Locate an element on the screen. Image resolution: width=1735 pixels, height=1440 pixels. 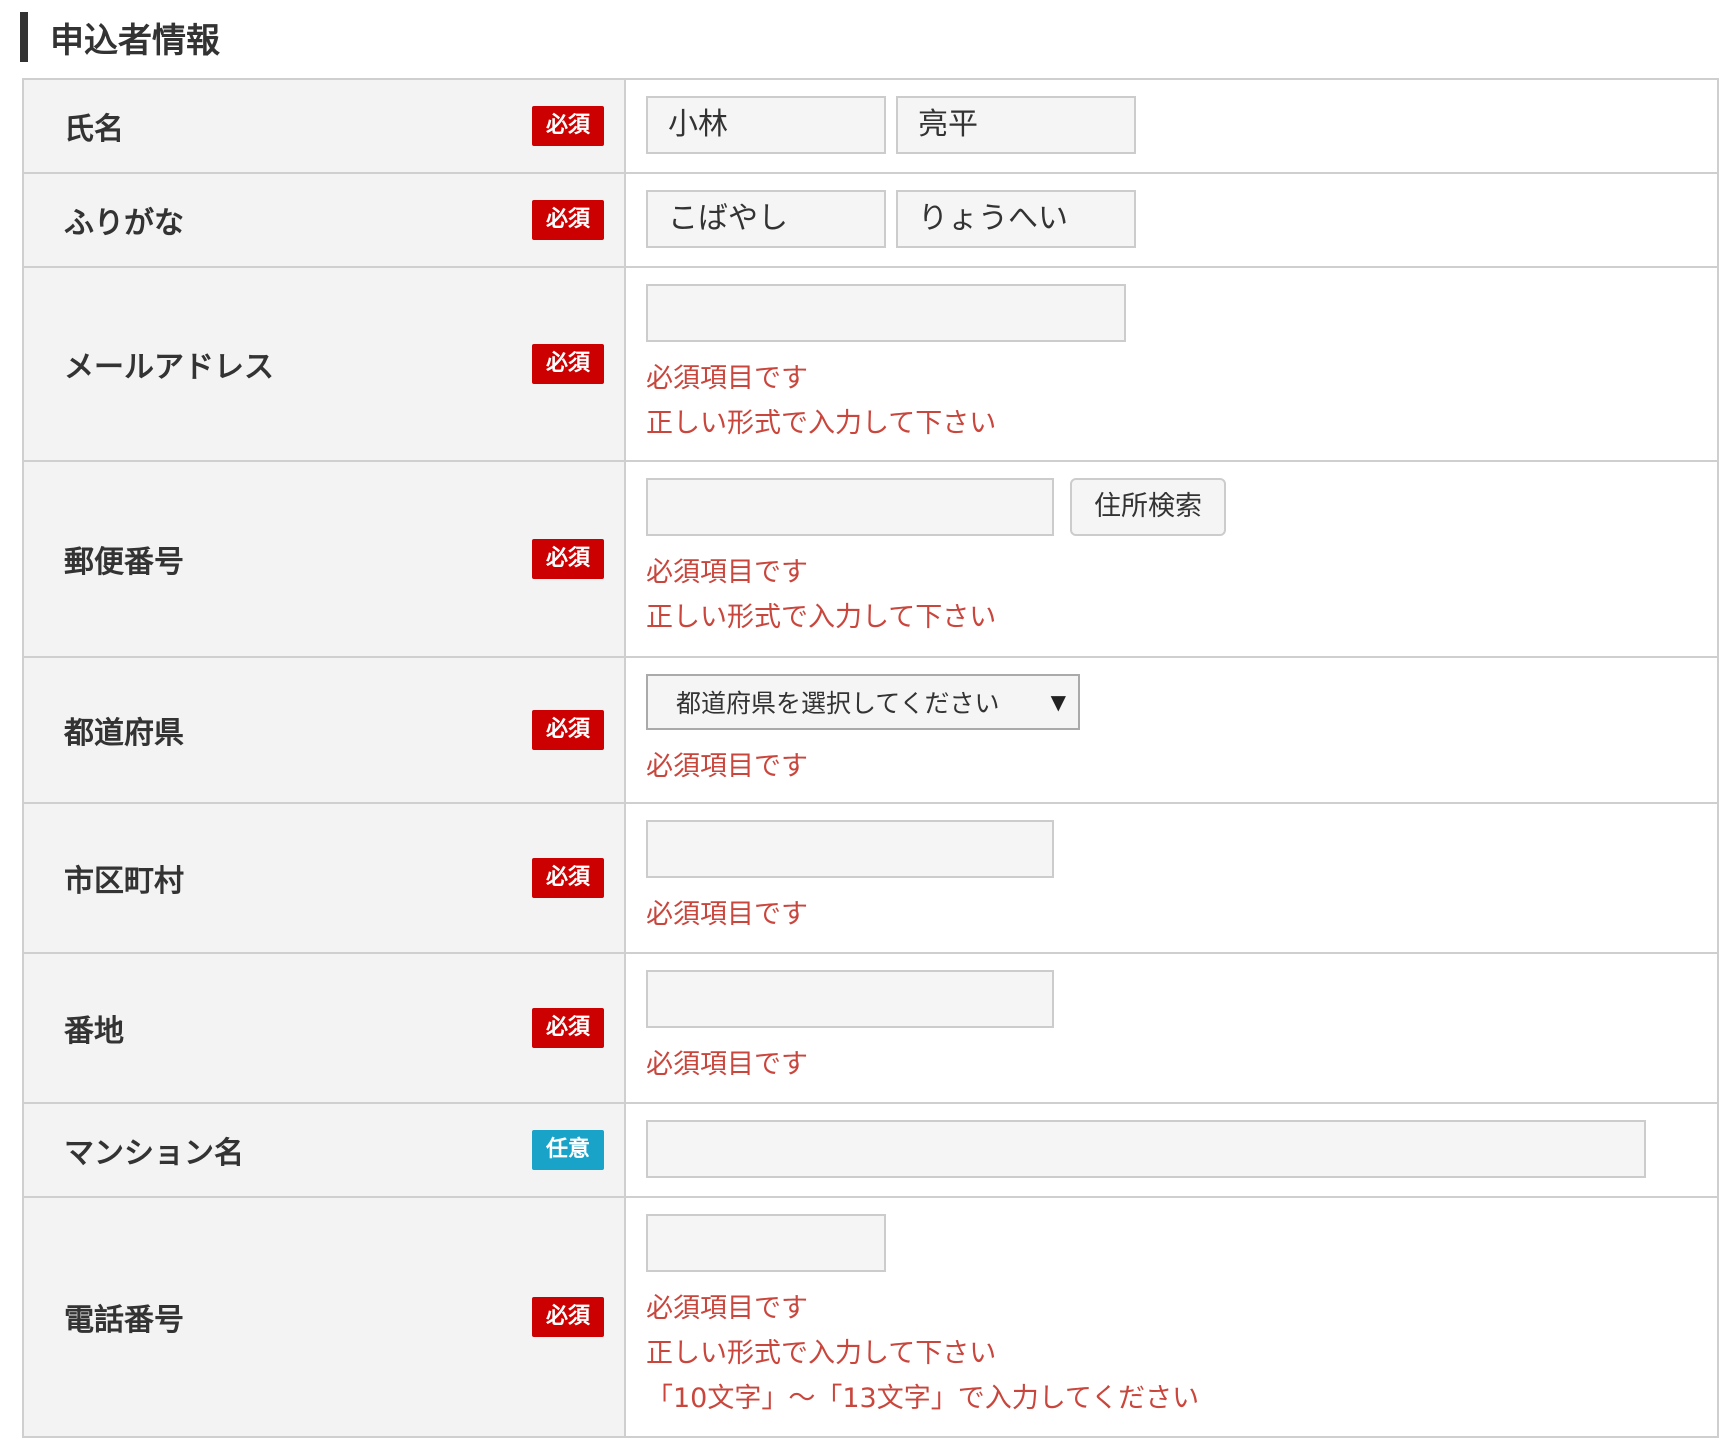
first-name-kana-input: りょうへい is located at coordinates (1016, 219).